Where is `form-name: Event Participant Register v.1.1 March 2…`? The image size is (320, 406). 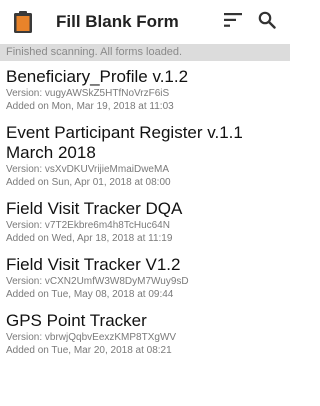 form-name: Event Participant Register v.1.1 March 2… is located at coordinates (124, 142).